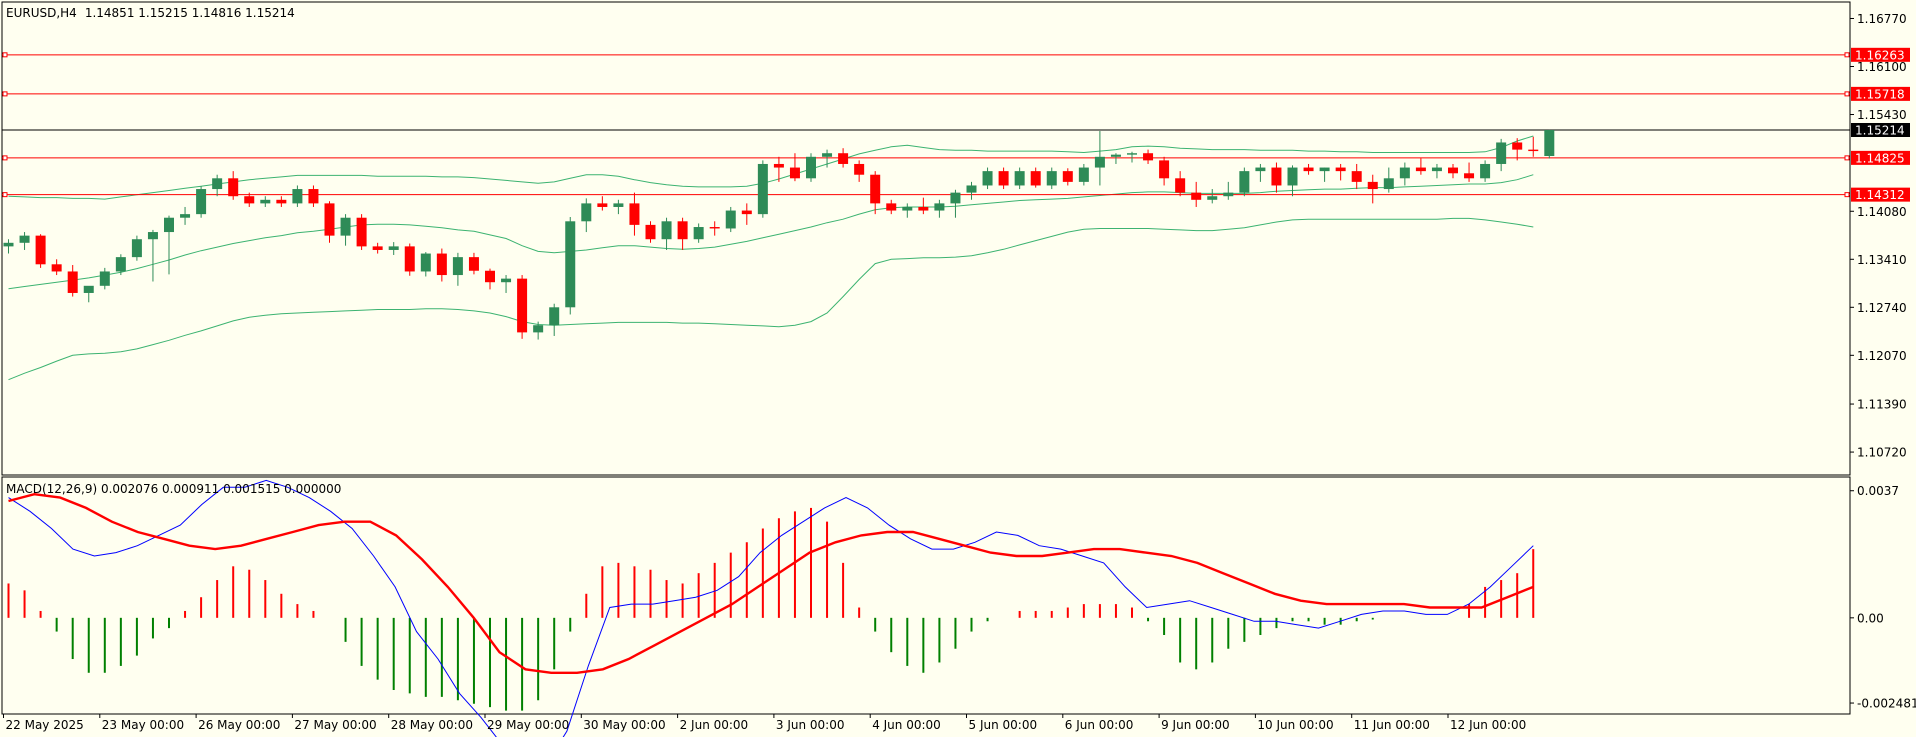  I want to click on time-tick-label: 10 Jun 00:00, so click(1295, 725).